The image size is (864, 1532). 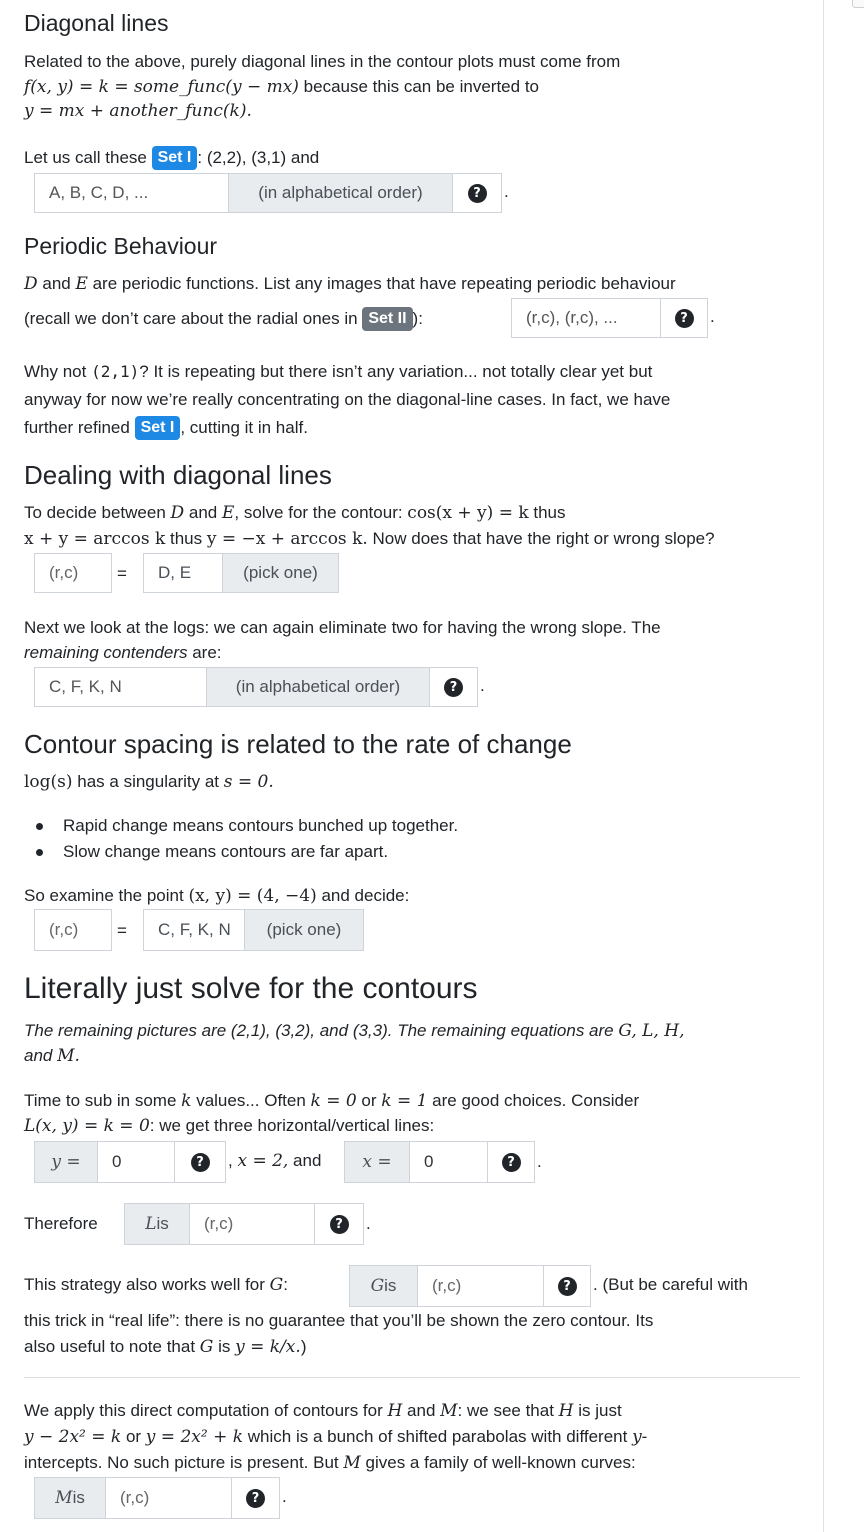 I want to click on set1-pre-text: Let us call these, so click(x=88, y=157).